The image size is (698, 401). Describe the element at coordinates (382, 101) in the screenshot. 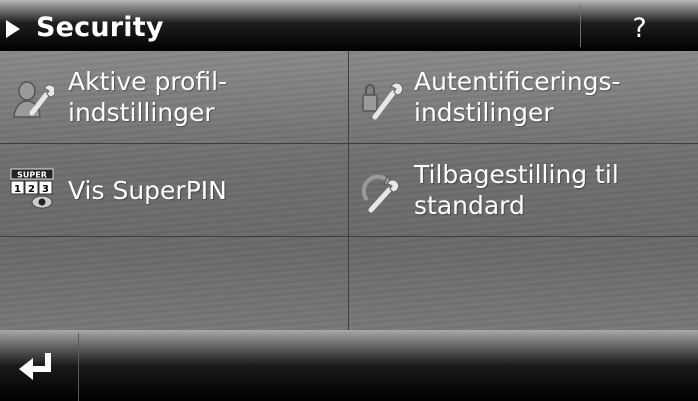

I see `key-wrench-icon` at that location.